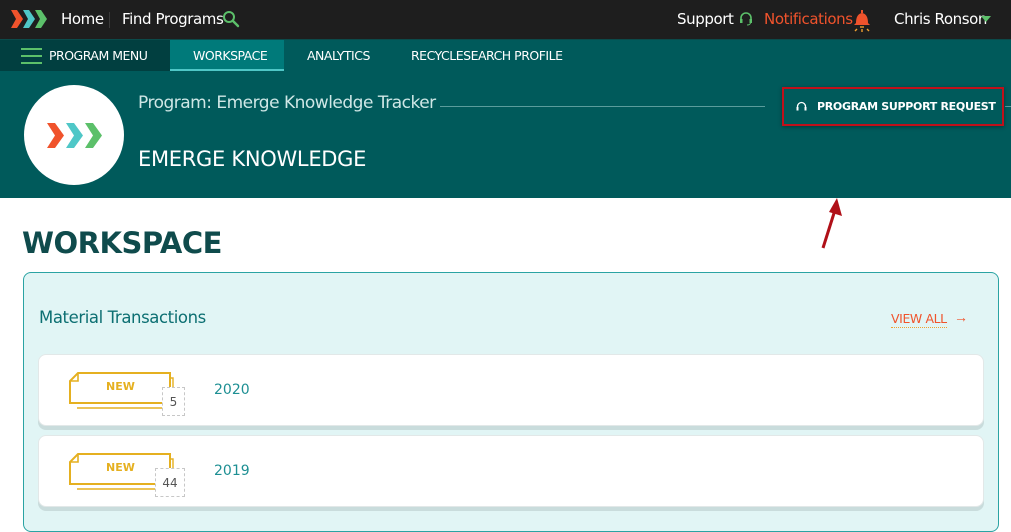 The image size is (1011, 532). I want to click on arrow-right-icon: →, so click(961, 317).